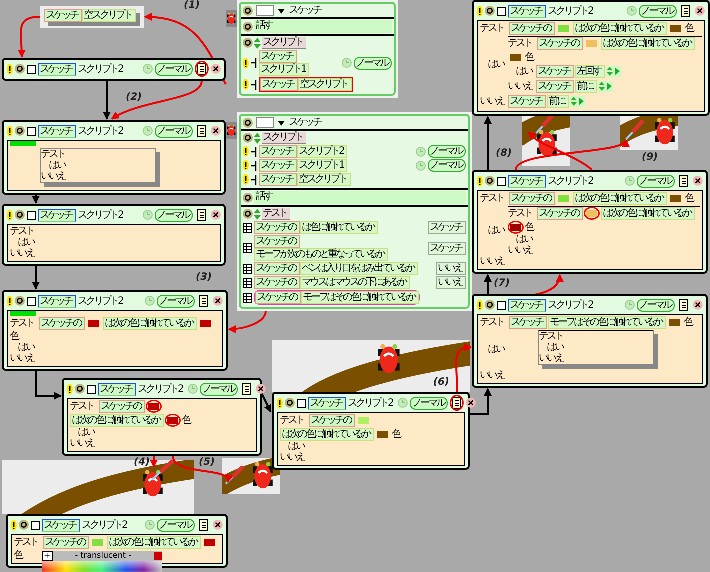 Image resolution: width=710 pixels, height=572 pixels. I want to click on phrase-tile: モーフはその色に触れているか, so click(607, 322).